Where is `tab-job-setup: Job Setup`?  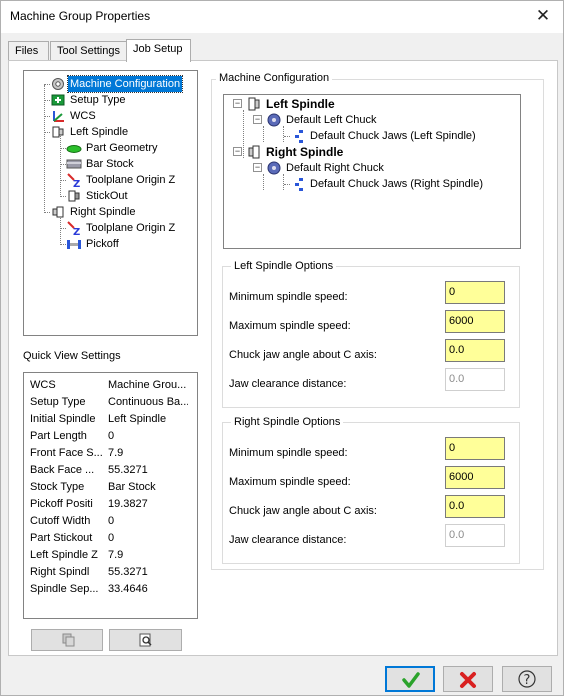
tab-job-setup: Job Setup is located at coordinates (158, 50).